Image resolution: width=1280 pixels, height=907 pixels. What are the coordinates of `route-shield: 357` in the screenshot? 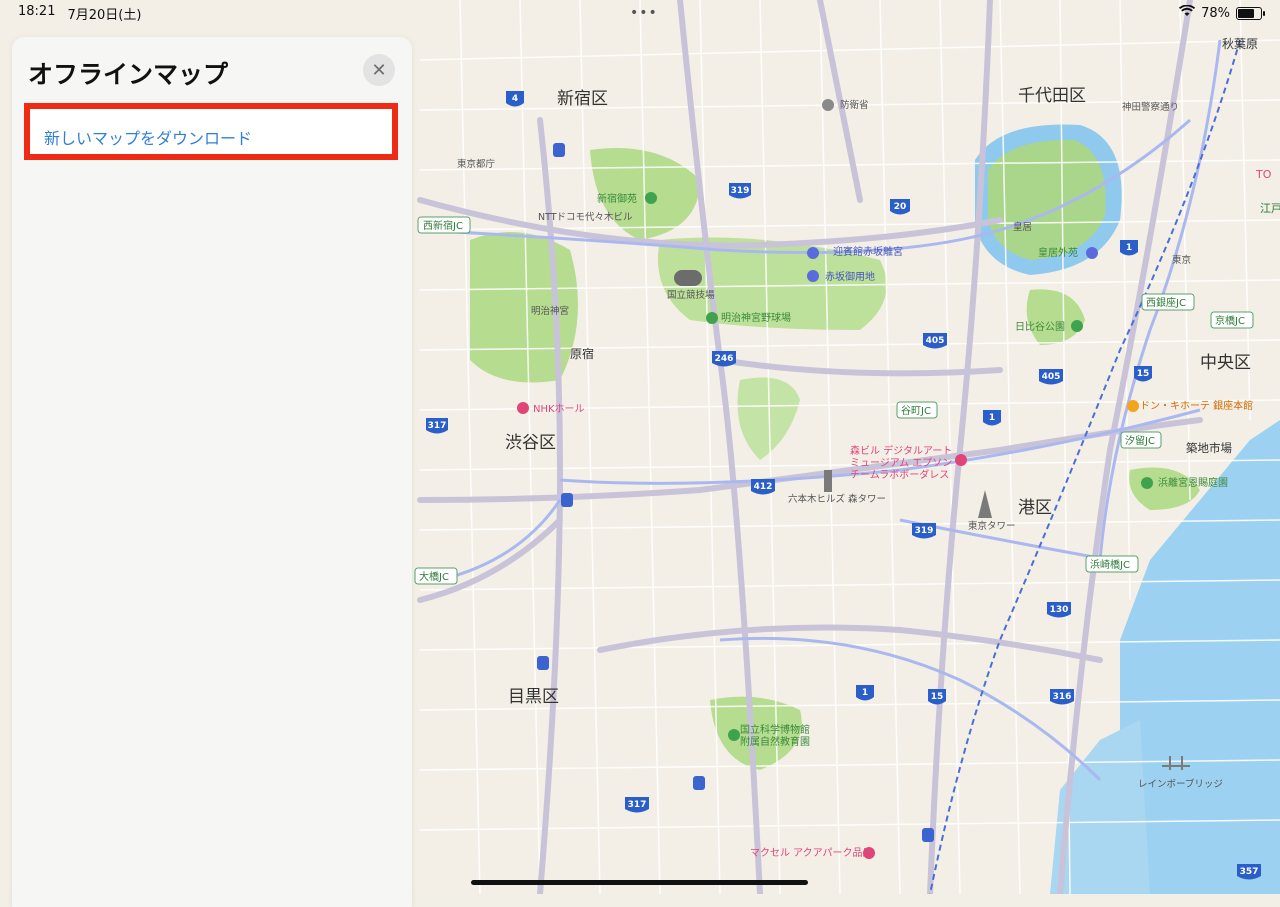 It's located at (1249, 872).